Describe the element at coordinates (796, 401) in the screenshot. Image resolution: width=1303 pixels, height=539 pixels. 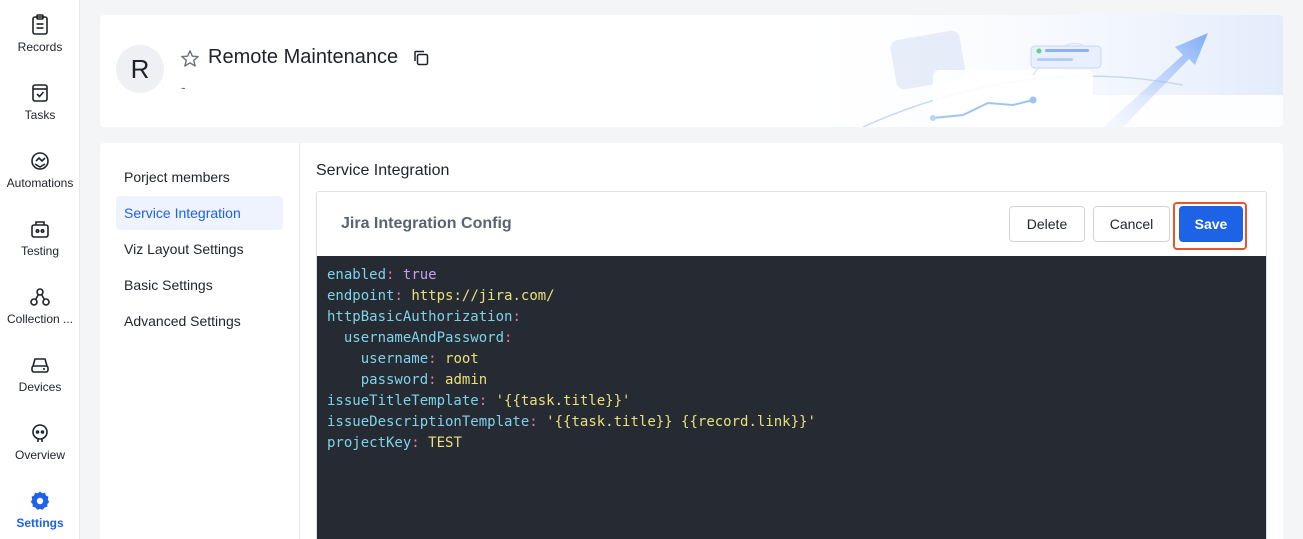
I see `code-line: issueTitleTemplate: '{{task.title}}'` at that location.